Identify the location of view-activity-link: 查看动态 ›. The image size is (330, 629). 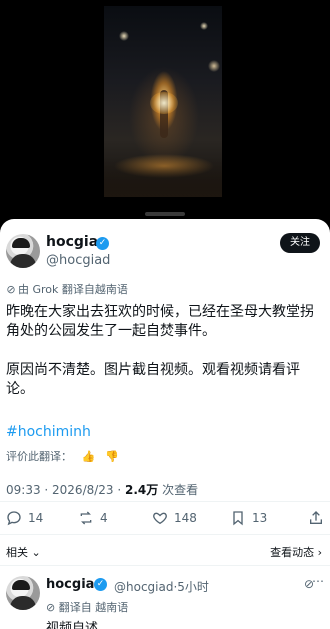
(296, 552).